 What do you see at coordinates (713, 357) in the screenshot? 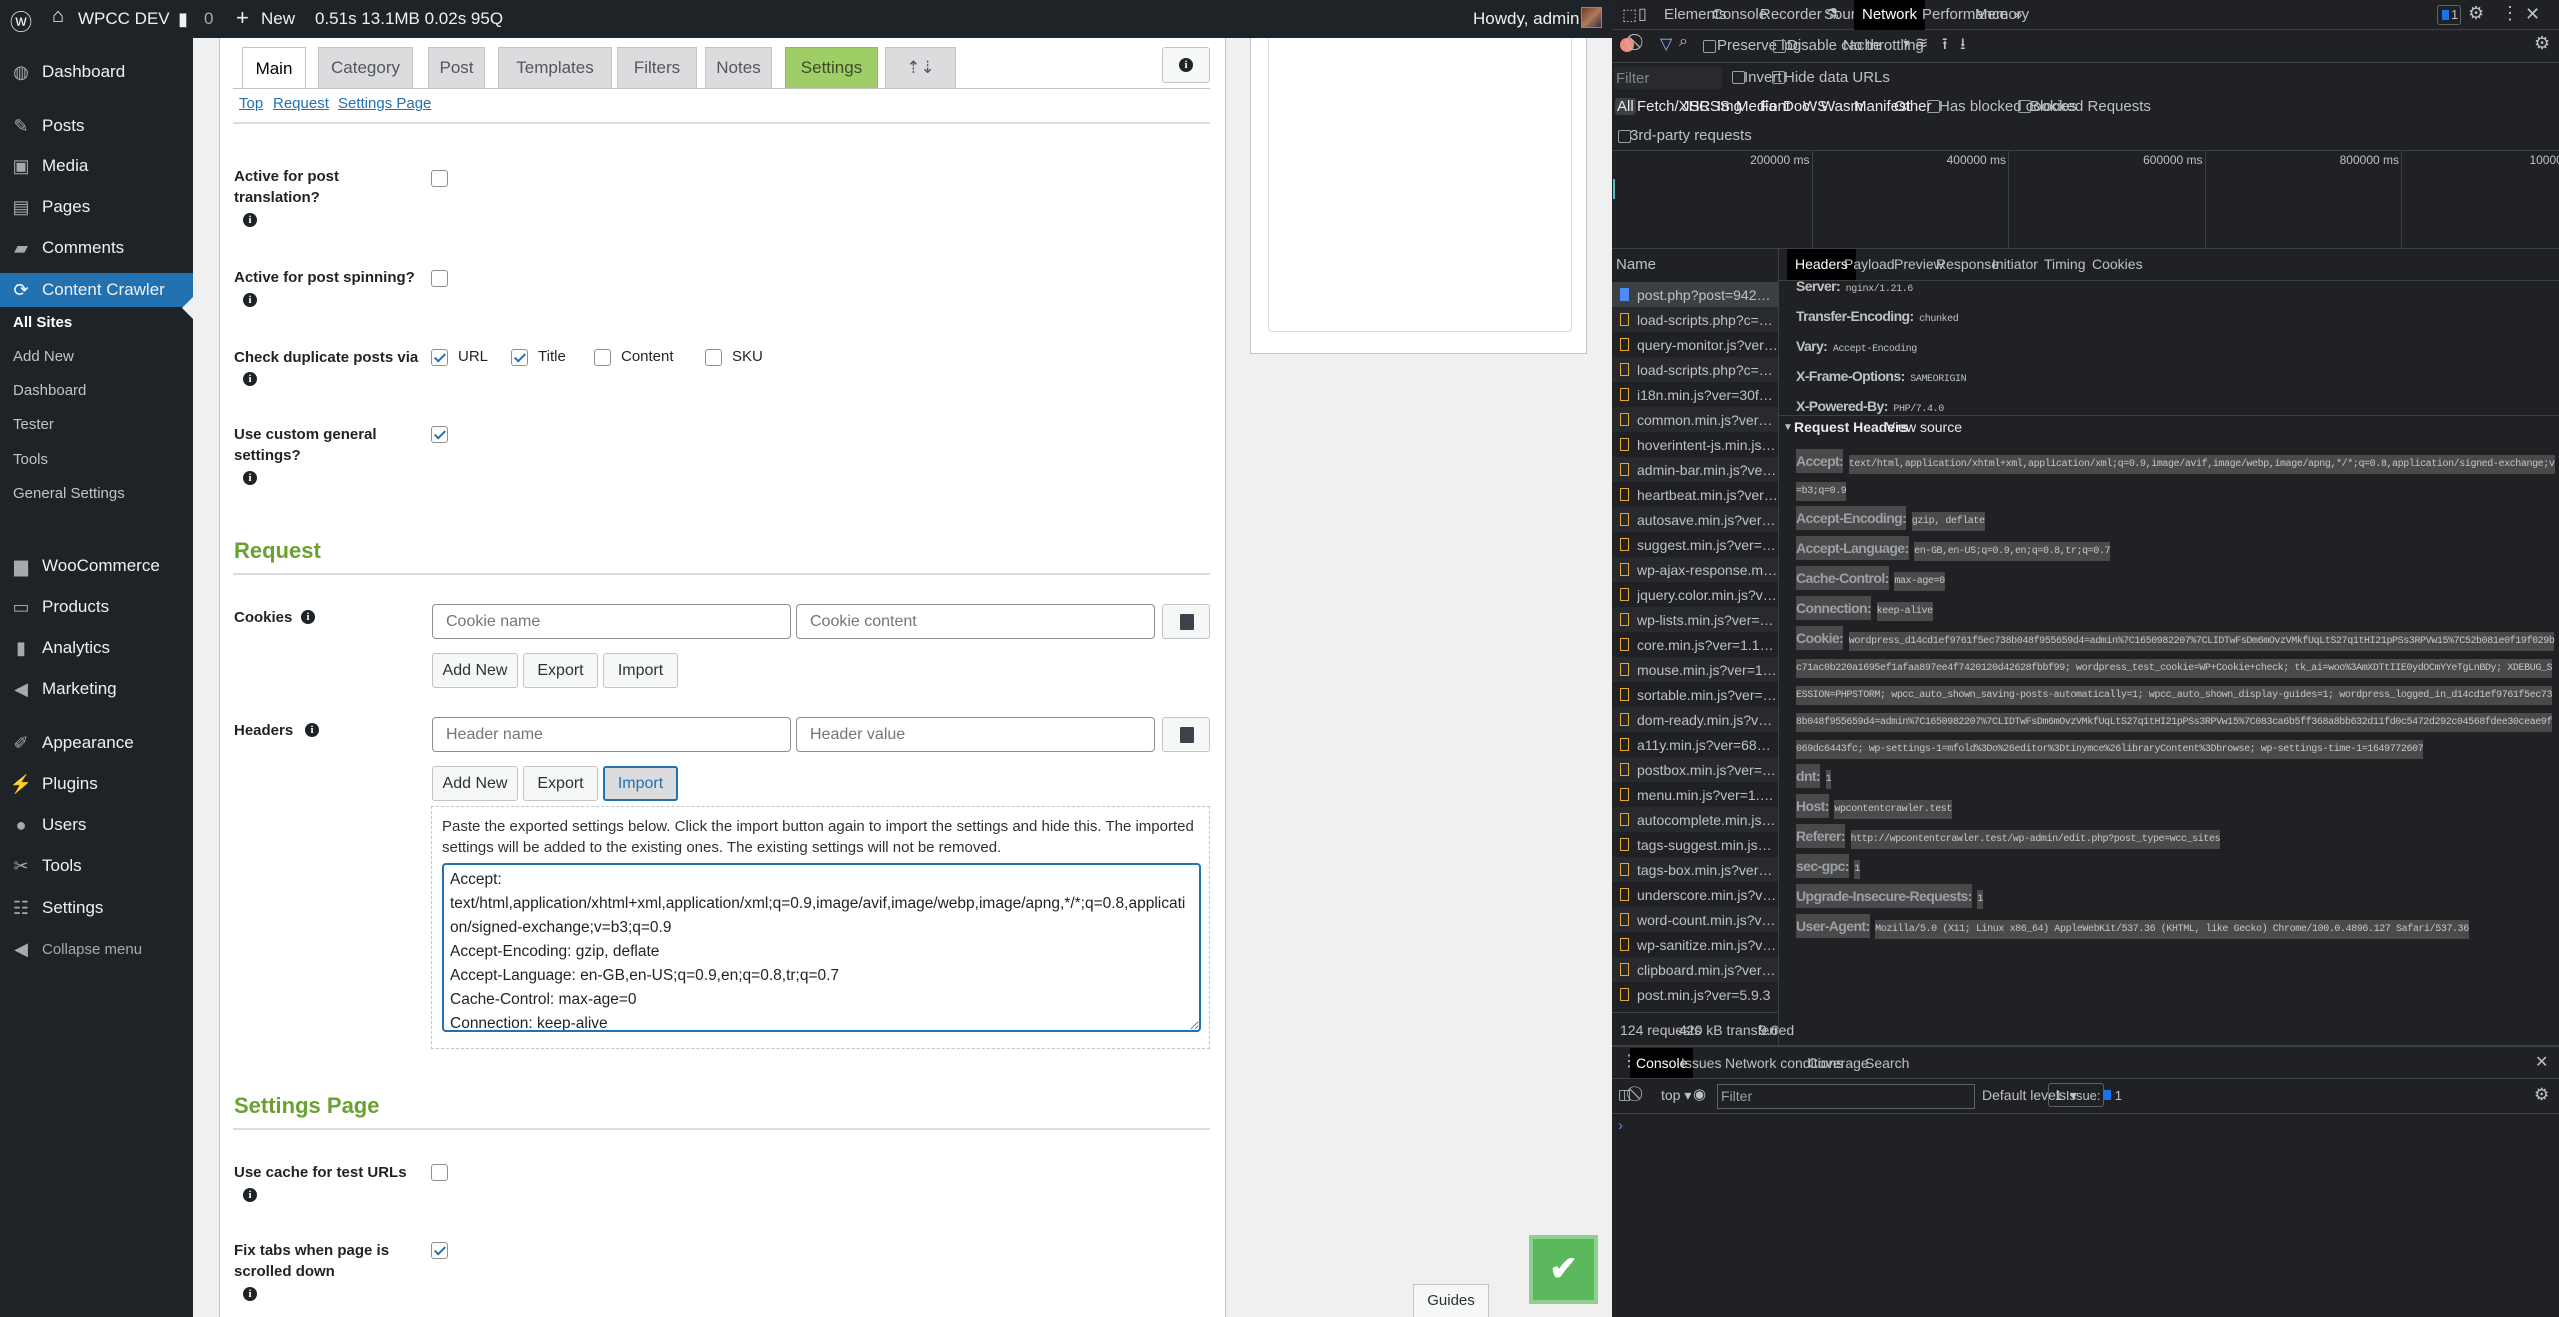
I see `duplicate-sku-checkbox` at bounding box center [713, 357].